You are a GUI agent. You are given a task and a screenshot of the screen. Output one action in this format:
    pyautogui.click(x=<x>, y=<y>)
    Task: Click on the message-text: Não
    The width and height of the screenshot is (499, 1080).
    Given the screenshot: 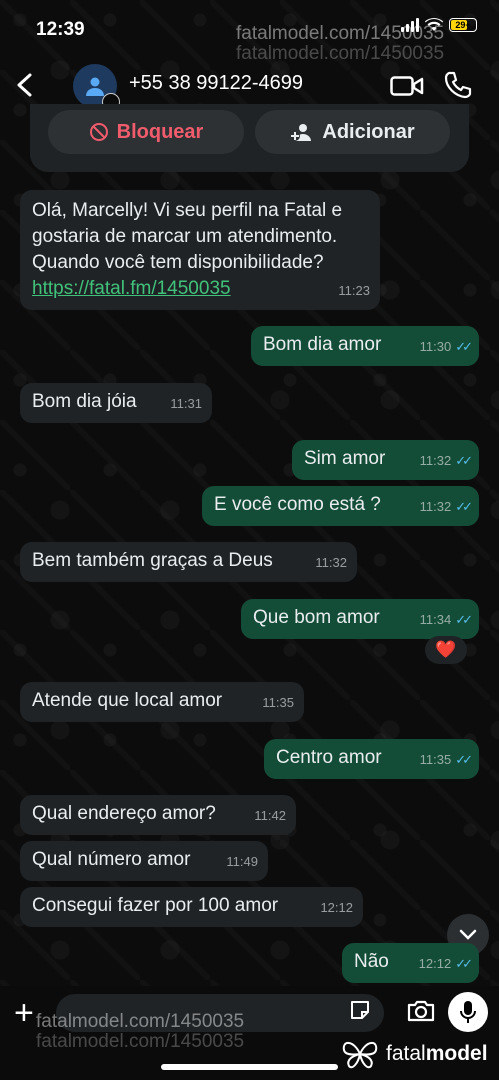 What is the action you would take?
    pyautogui.click(x=371, y=961)
    